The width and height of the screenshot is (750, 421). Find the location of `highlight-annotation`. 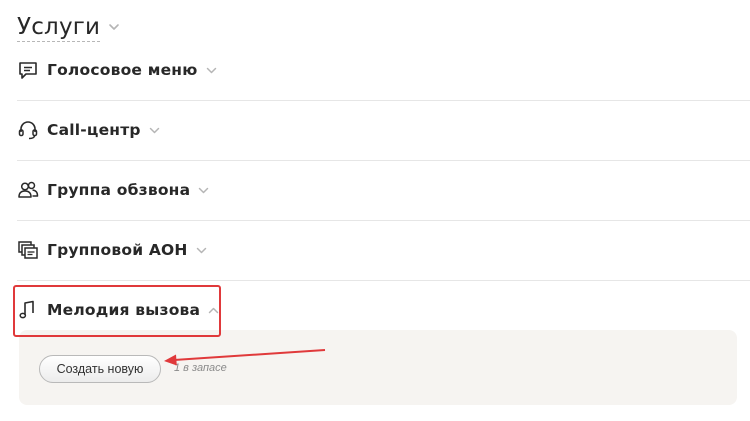

highlight-annotation is located at coordinates (117, 311).